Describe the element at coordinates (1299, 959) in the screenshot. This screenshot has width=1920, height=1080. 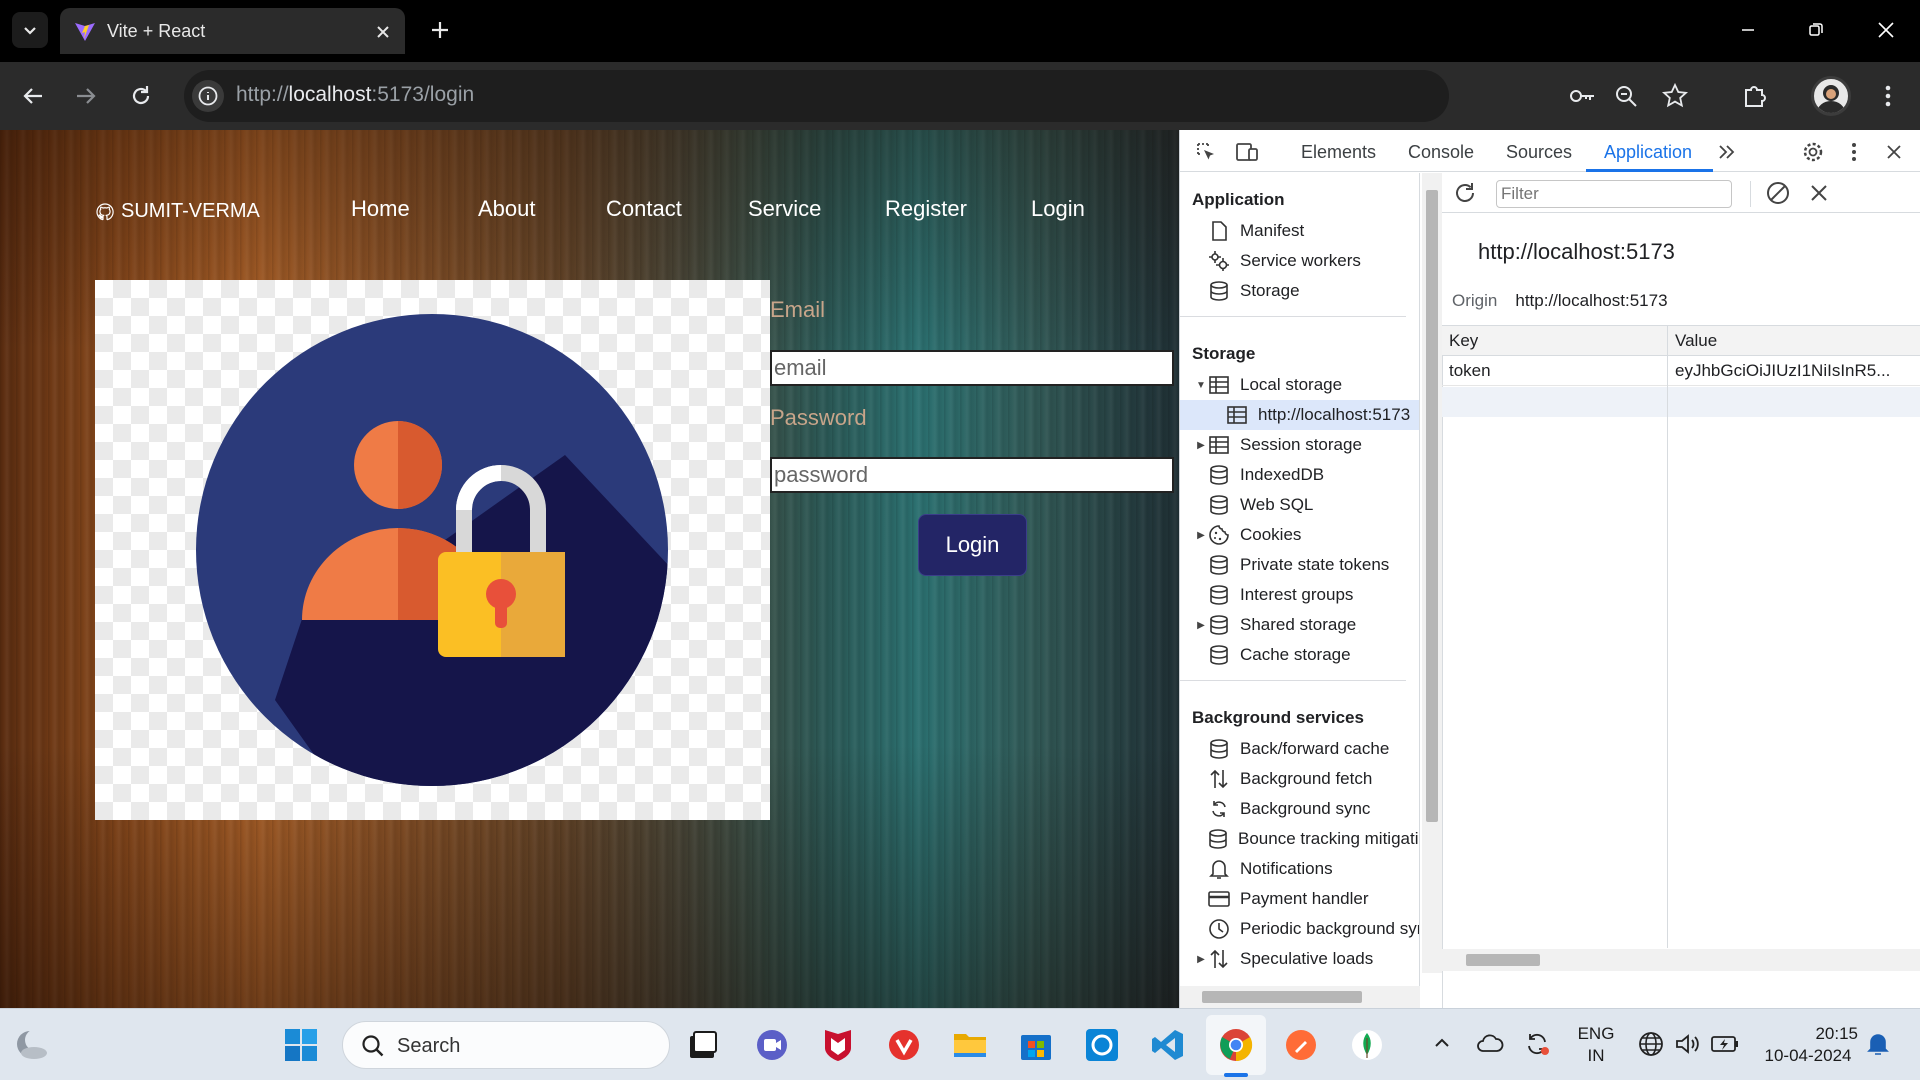
I see `sidebar-item-speculative-loads: ▶ Speculative loads` at that location.